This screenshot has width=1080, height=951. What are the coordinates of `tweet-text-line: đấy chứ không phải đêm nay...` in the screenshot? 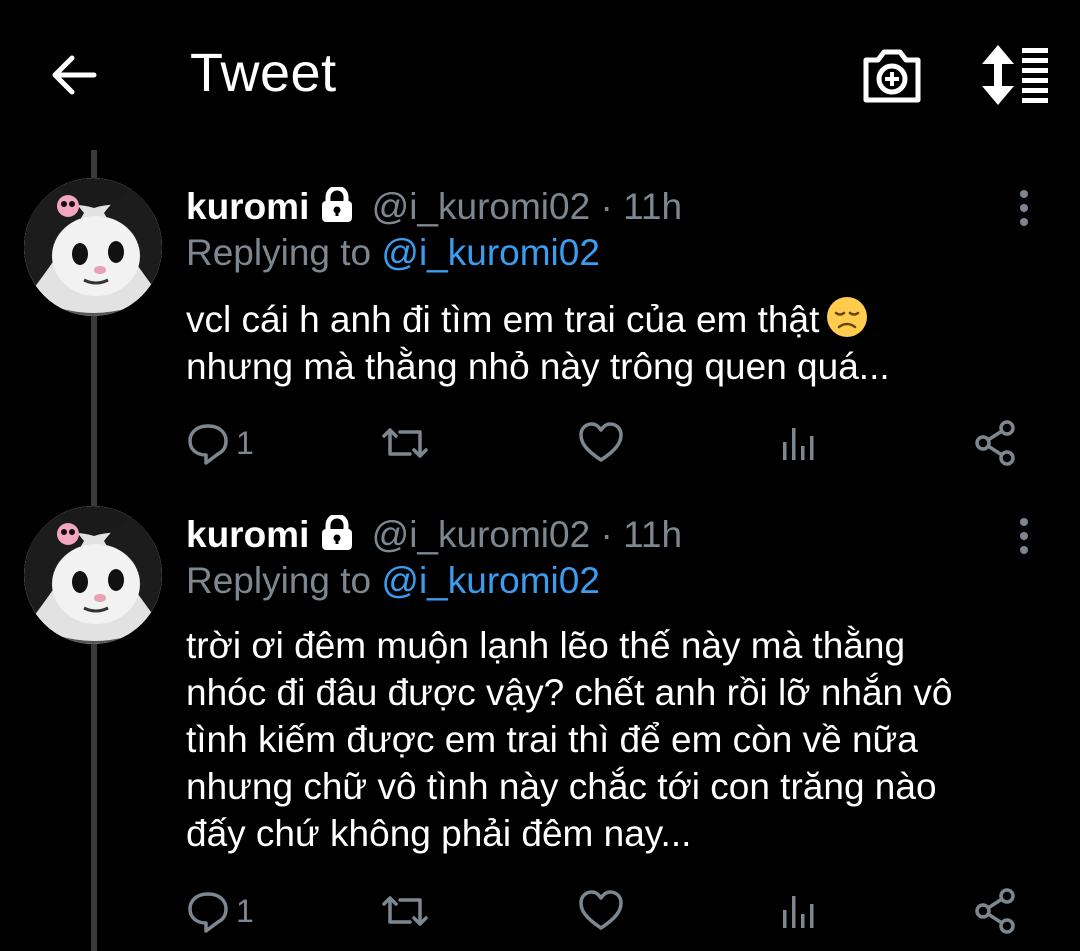 It's located at (439, 833).